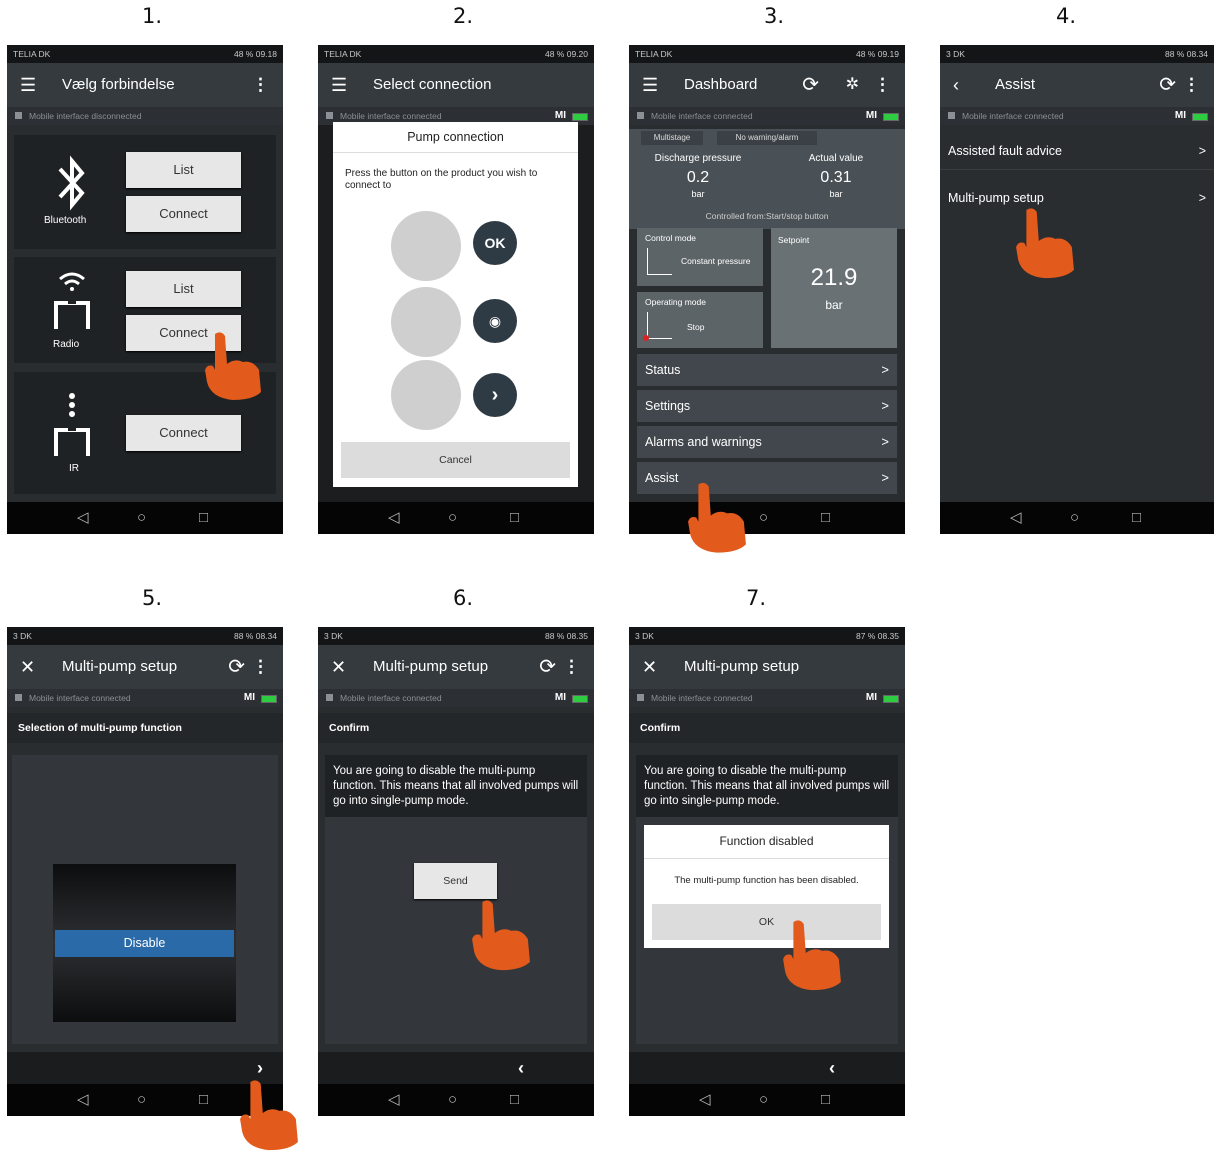 Image resolution: width=1214 pixels, height=1163 pixels. Describe the element at coordinates (956, 85) in the screenshot. I see `back-arrow-icon: ‹` at that location.